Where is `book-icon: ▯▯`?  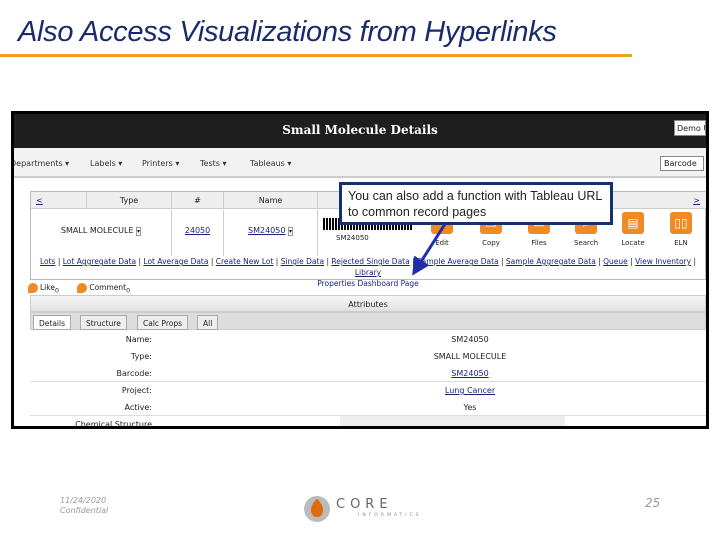 book-icon: ▯▯ is located at coordinates (681, 223).